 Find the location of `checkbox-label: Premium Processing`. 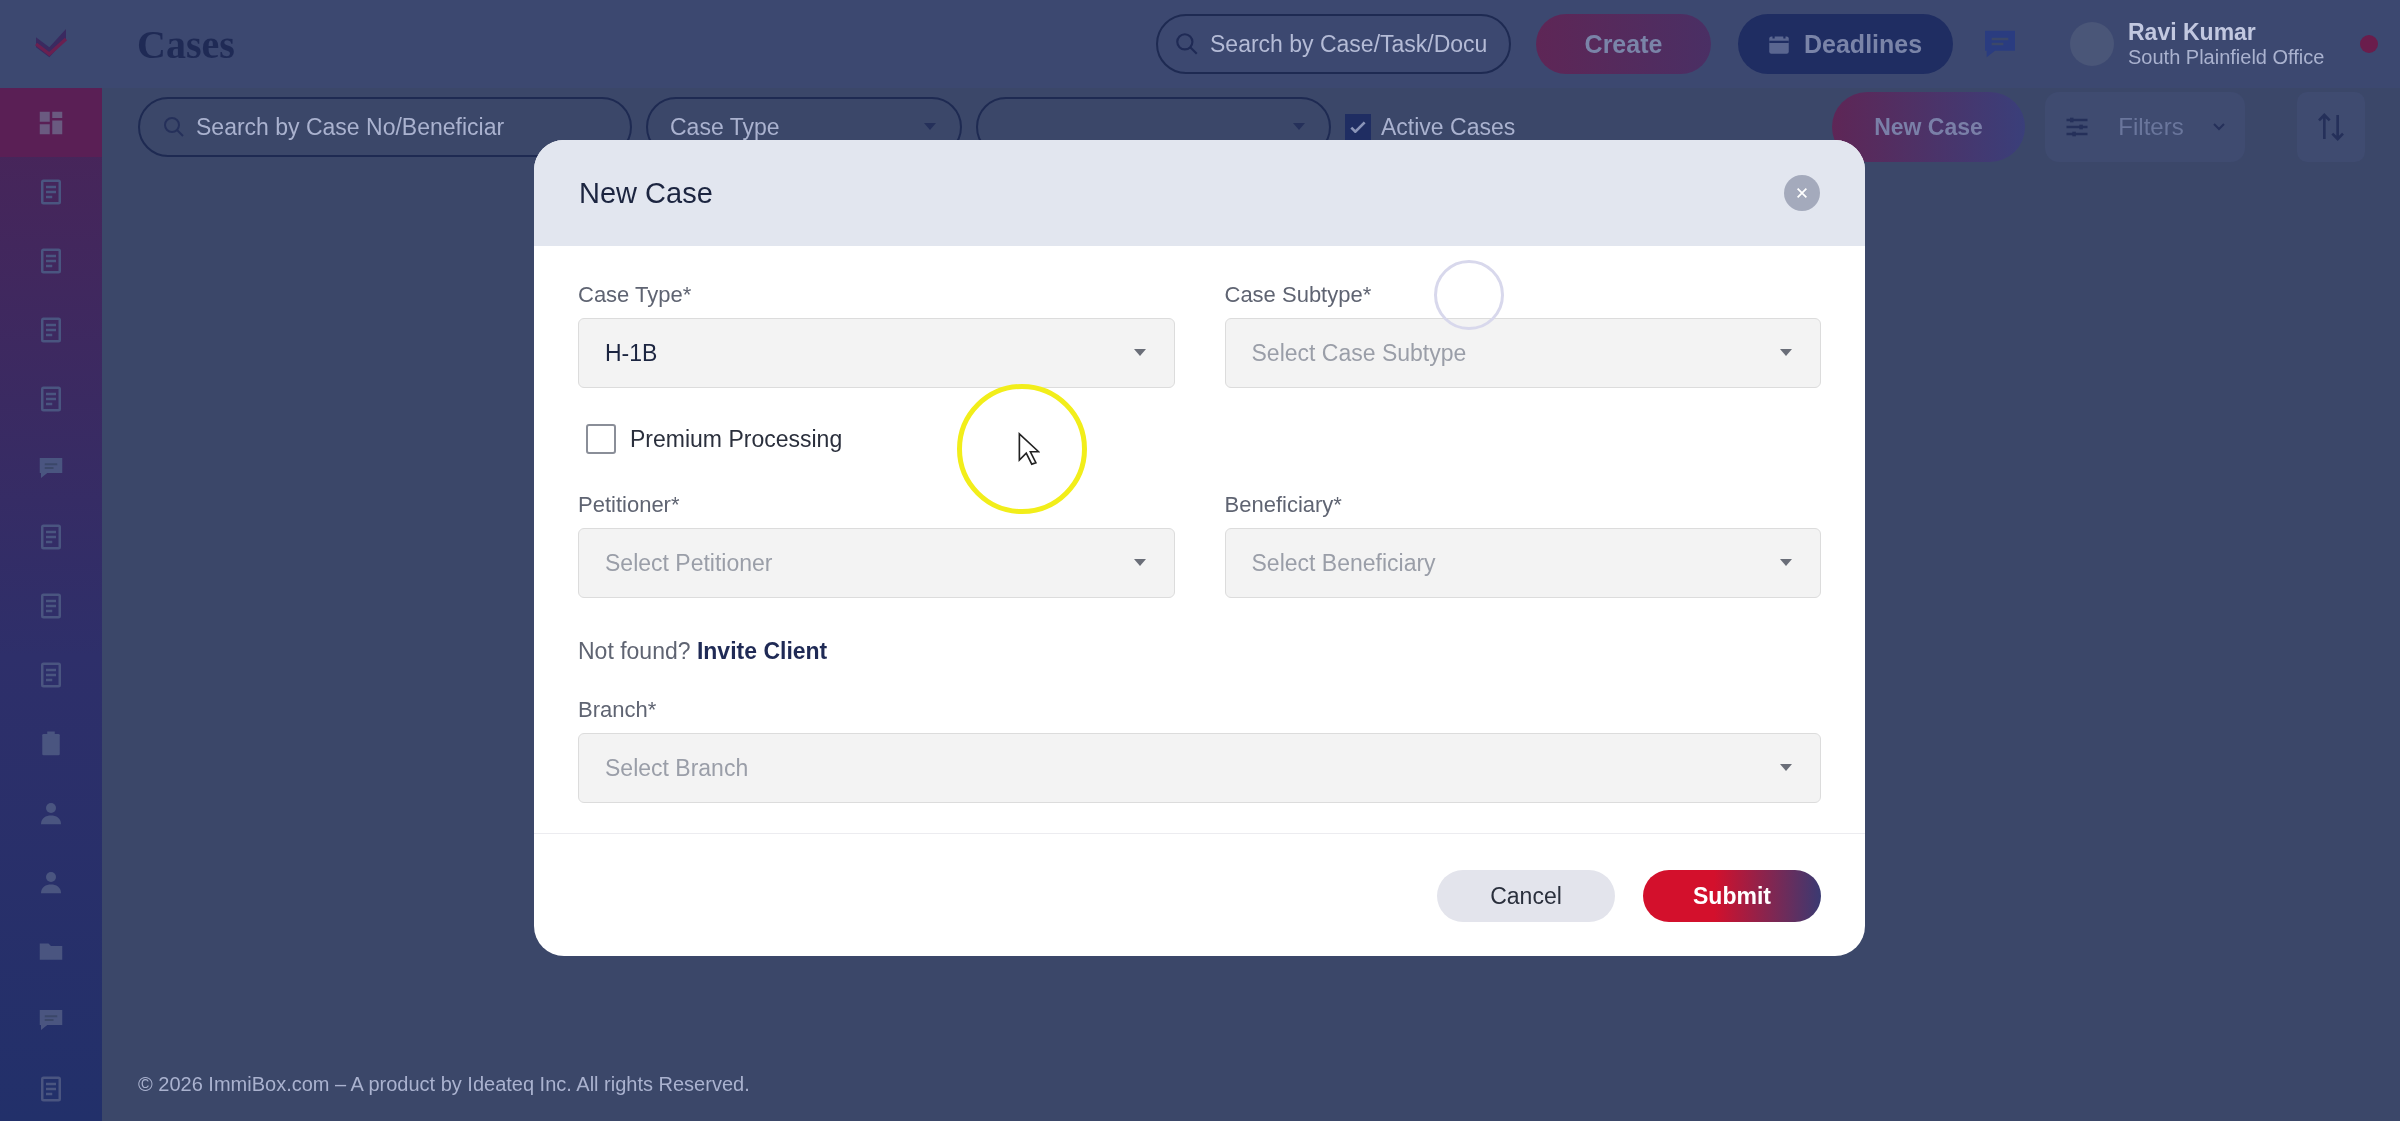

checkbox-label: Premium Processing is located at coordinates (736, 439).